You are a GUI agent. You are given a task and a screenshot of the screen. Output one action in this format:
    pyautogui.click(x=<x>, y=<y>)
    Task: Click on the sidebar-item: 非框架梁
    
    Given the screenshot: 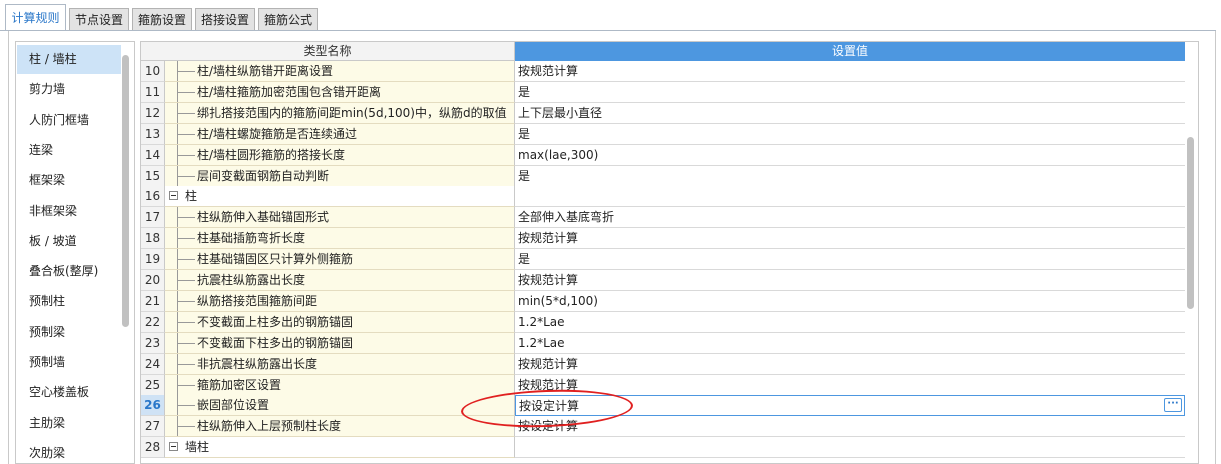 What is the action you would take?
    pyautogui.click(x=69, y=211)
    